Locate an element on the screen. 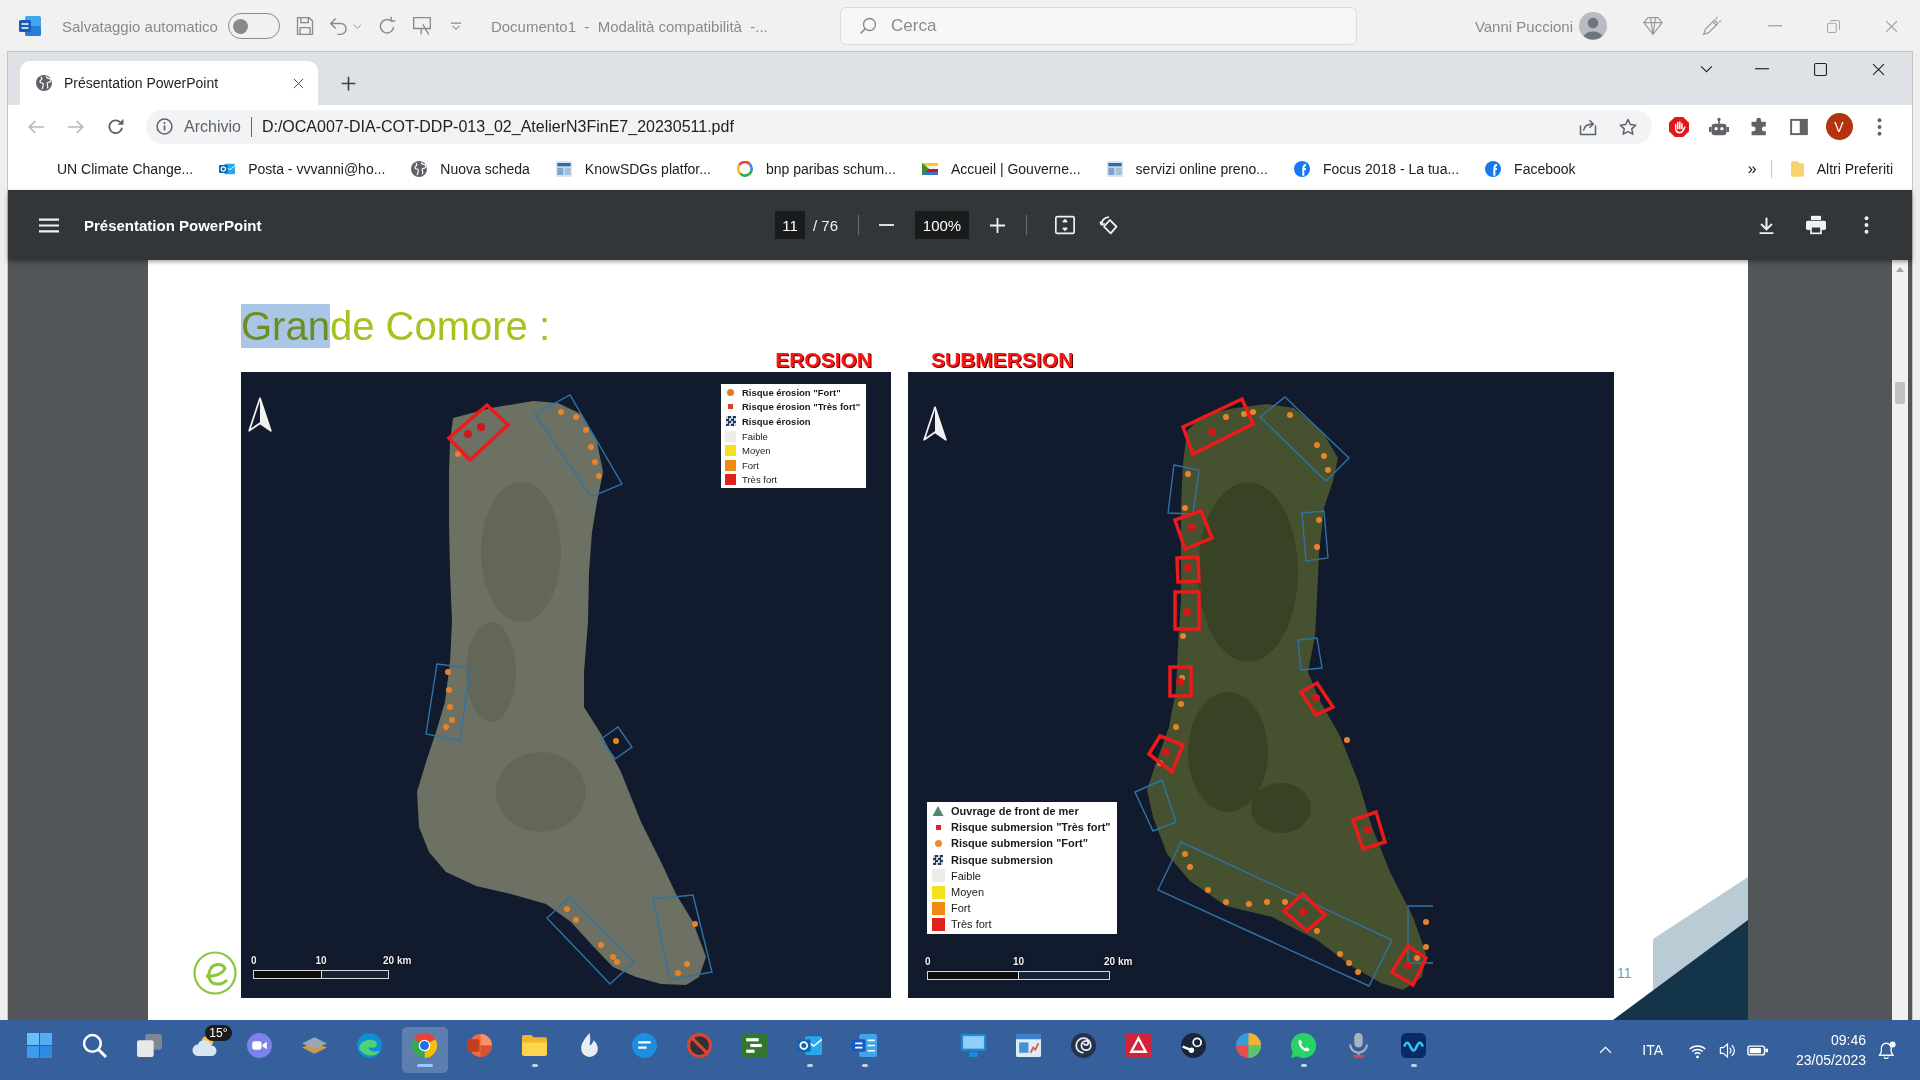 This screenshot has width=1920, height=1080. chart-window-icon is located at coordinates (1028, 1045).